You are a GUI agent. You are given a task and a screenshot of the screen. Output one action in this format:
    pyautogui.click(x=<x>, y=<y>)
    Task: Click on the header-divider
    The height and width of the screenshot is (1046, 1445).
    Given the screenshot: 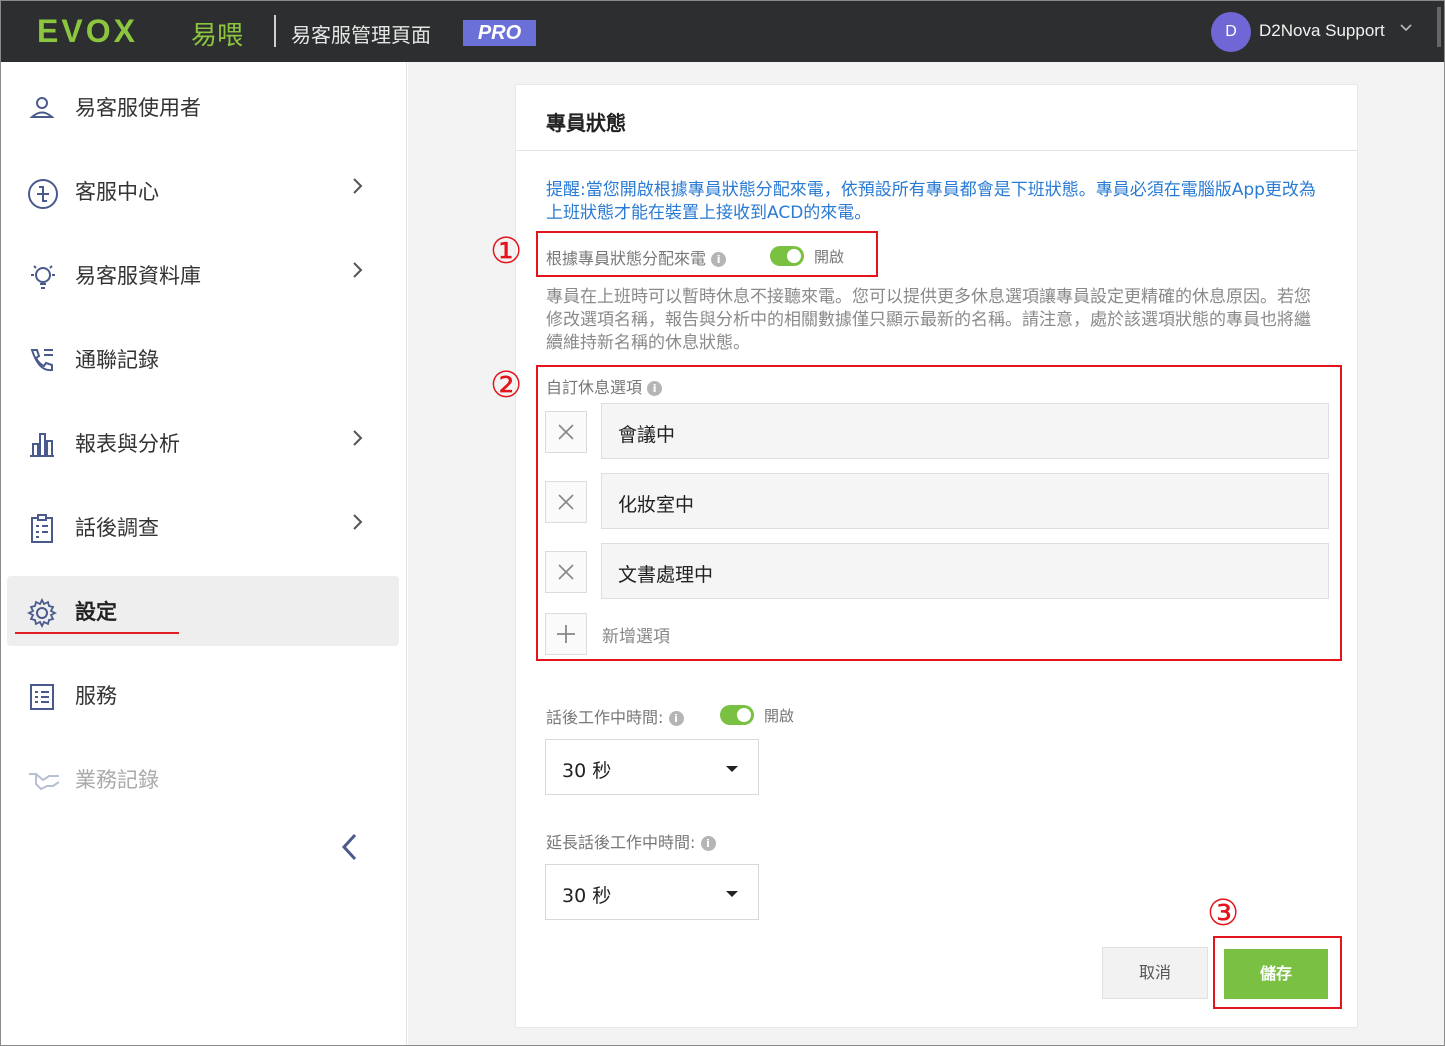 What is the action you would take?
    pyautogui.click(x=275, y=31)
    